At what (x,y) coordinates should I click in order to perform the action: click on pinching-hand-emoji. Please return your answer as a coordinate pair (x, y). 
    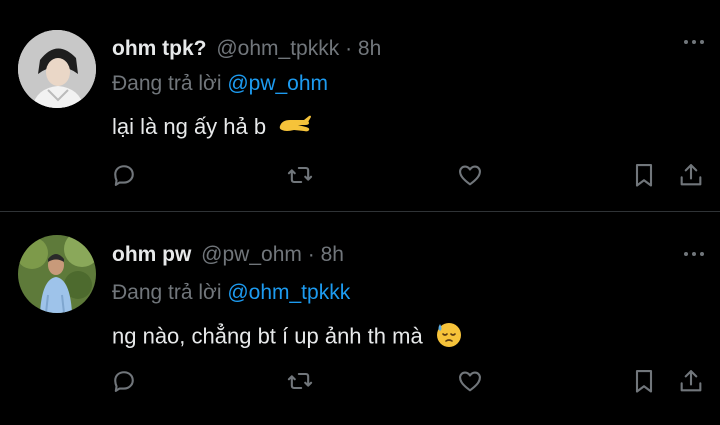
    Looking at the image, I should click on (295, 128).